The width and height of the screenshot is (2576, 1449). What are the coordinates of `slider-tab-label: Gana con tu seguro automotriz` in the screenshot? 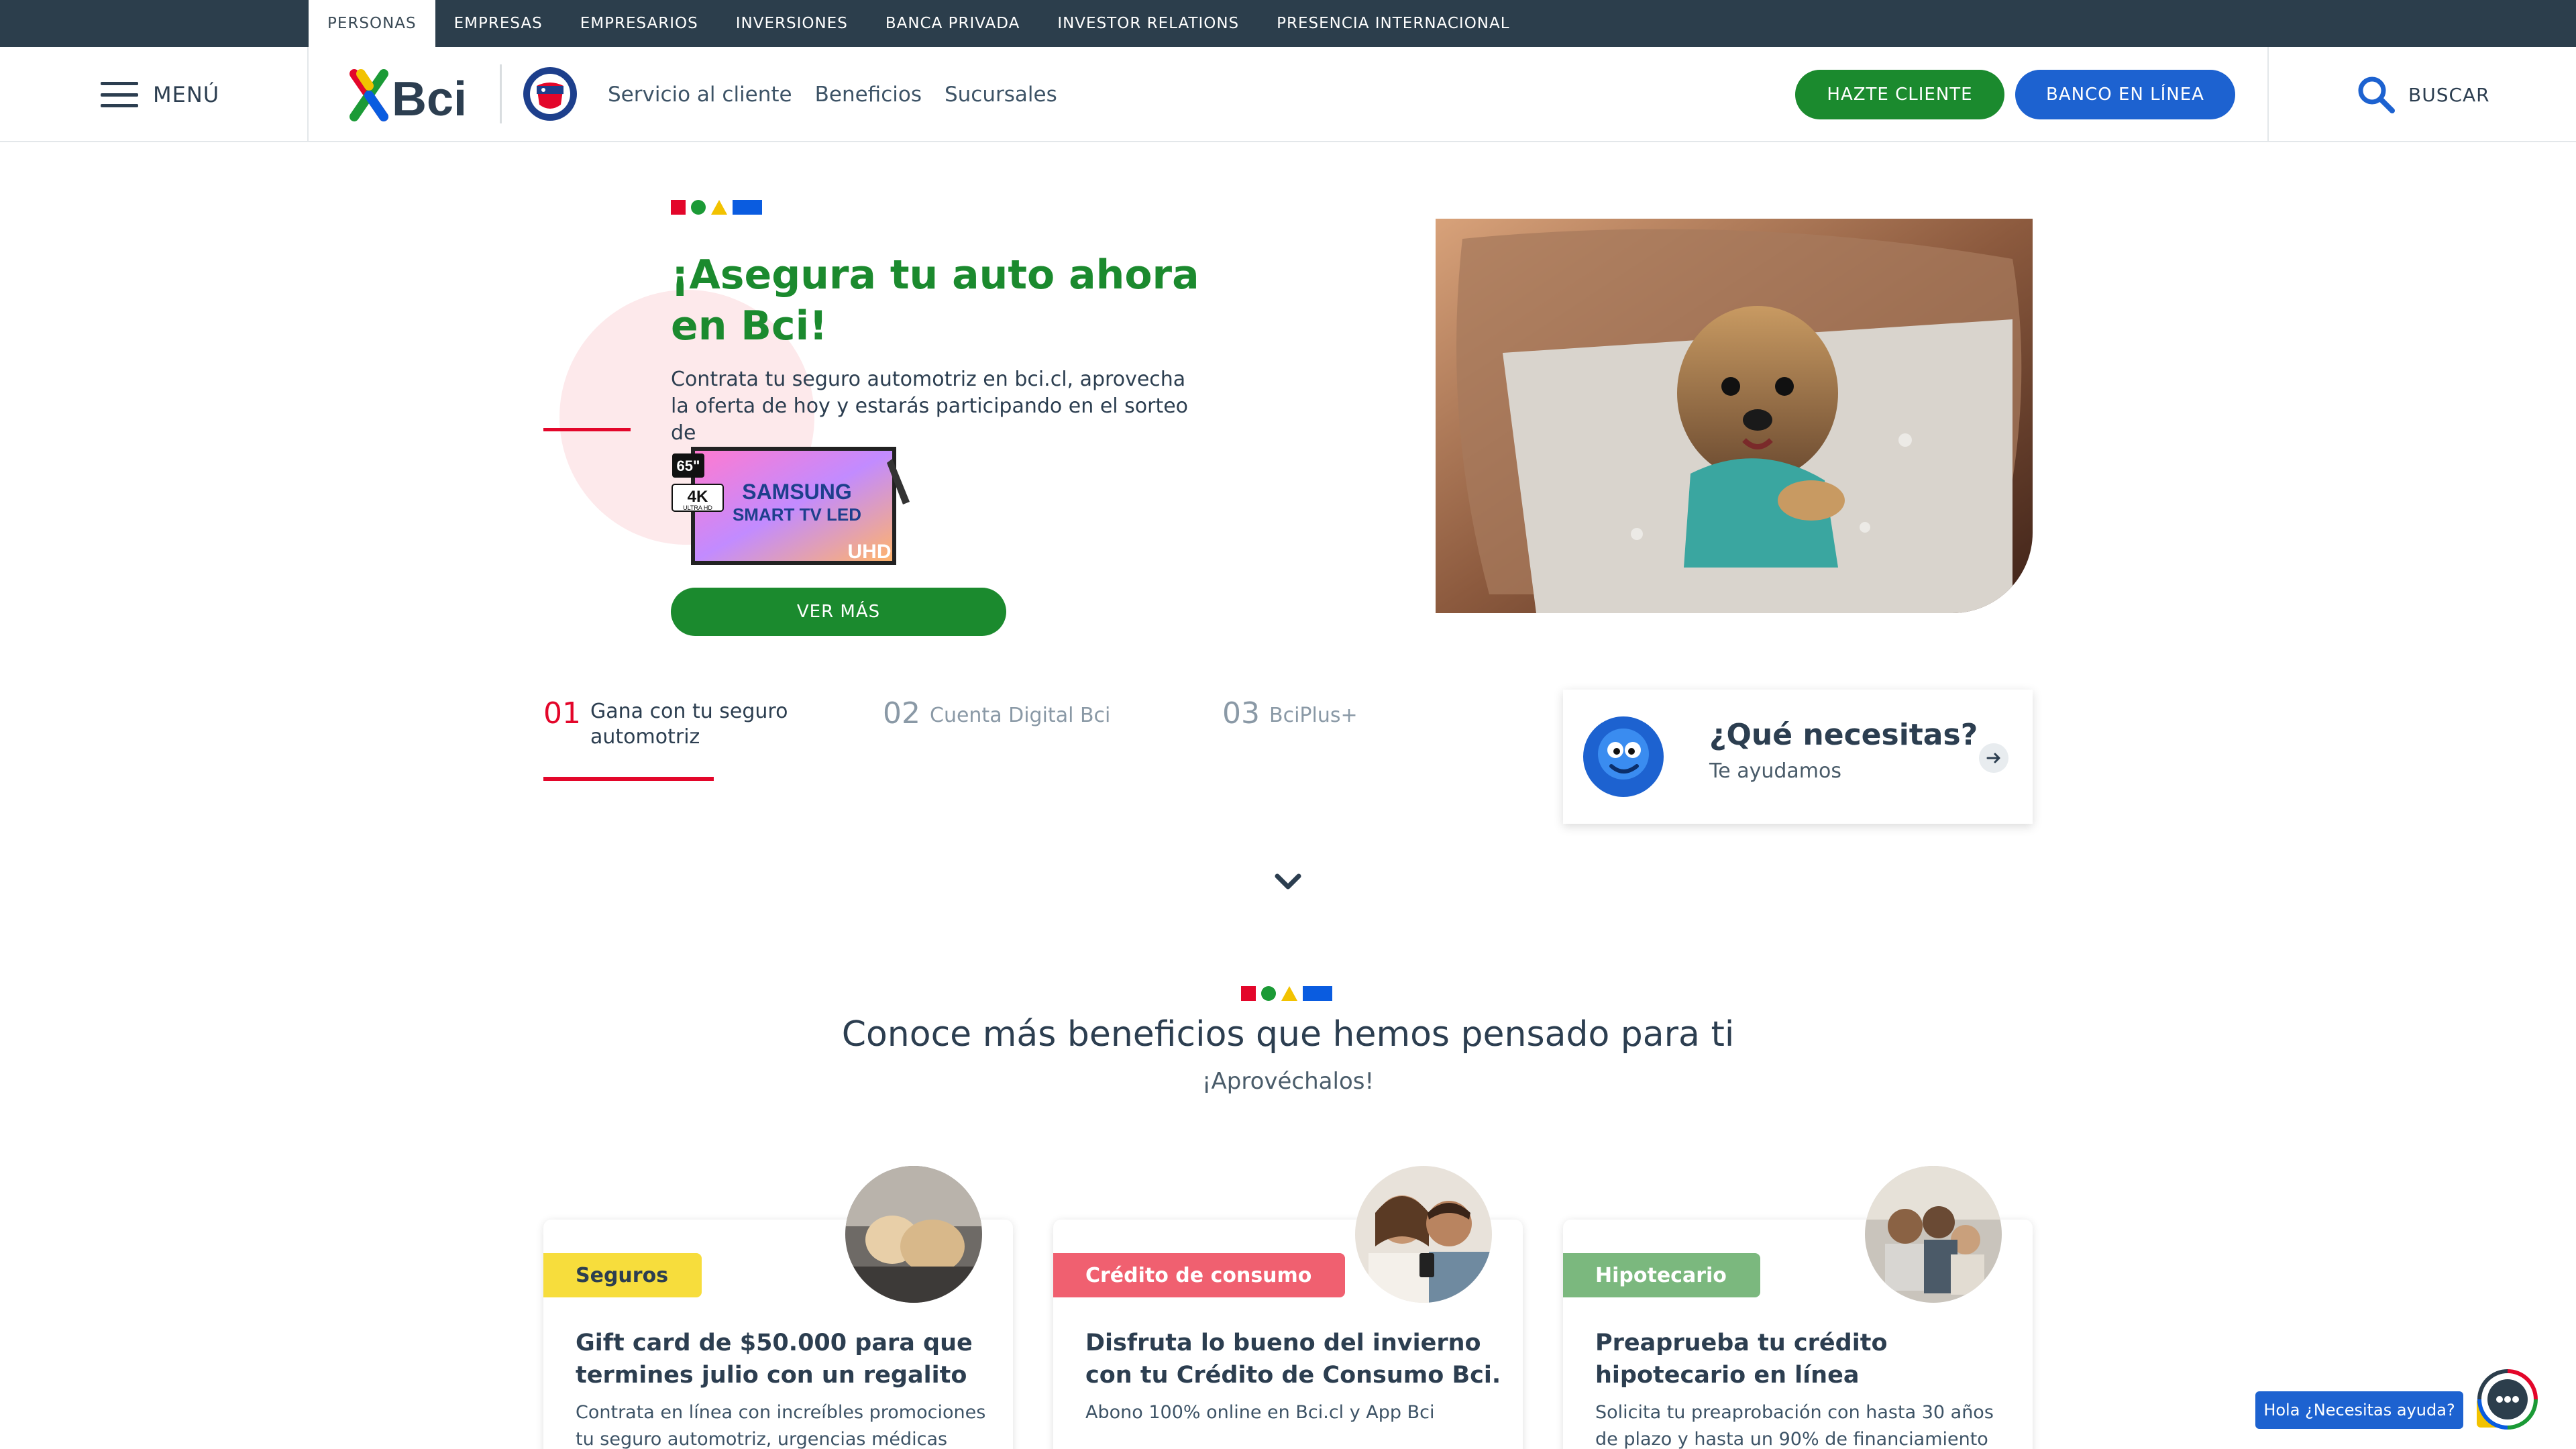 It's located at (689, 724).